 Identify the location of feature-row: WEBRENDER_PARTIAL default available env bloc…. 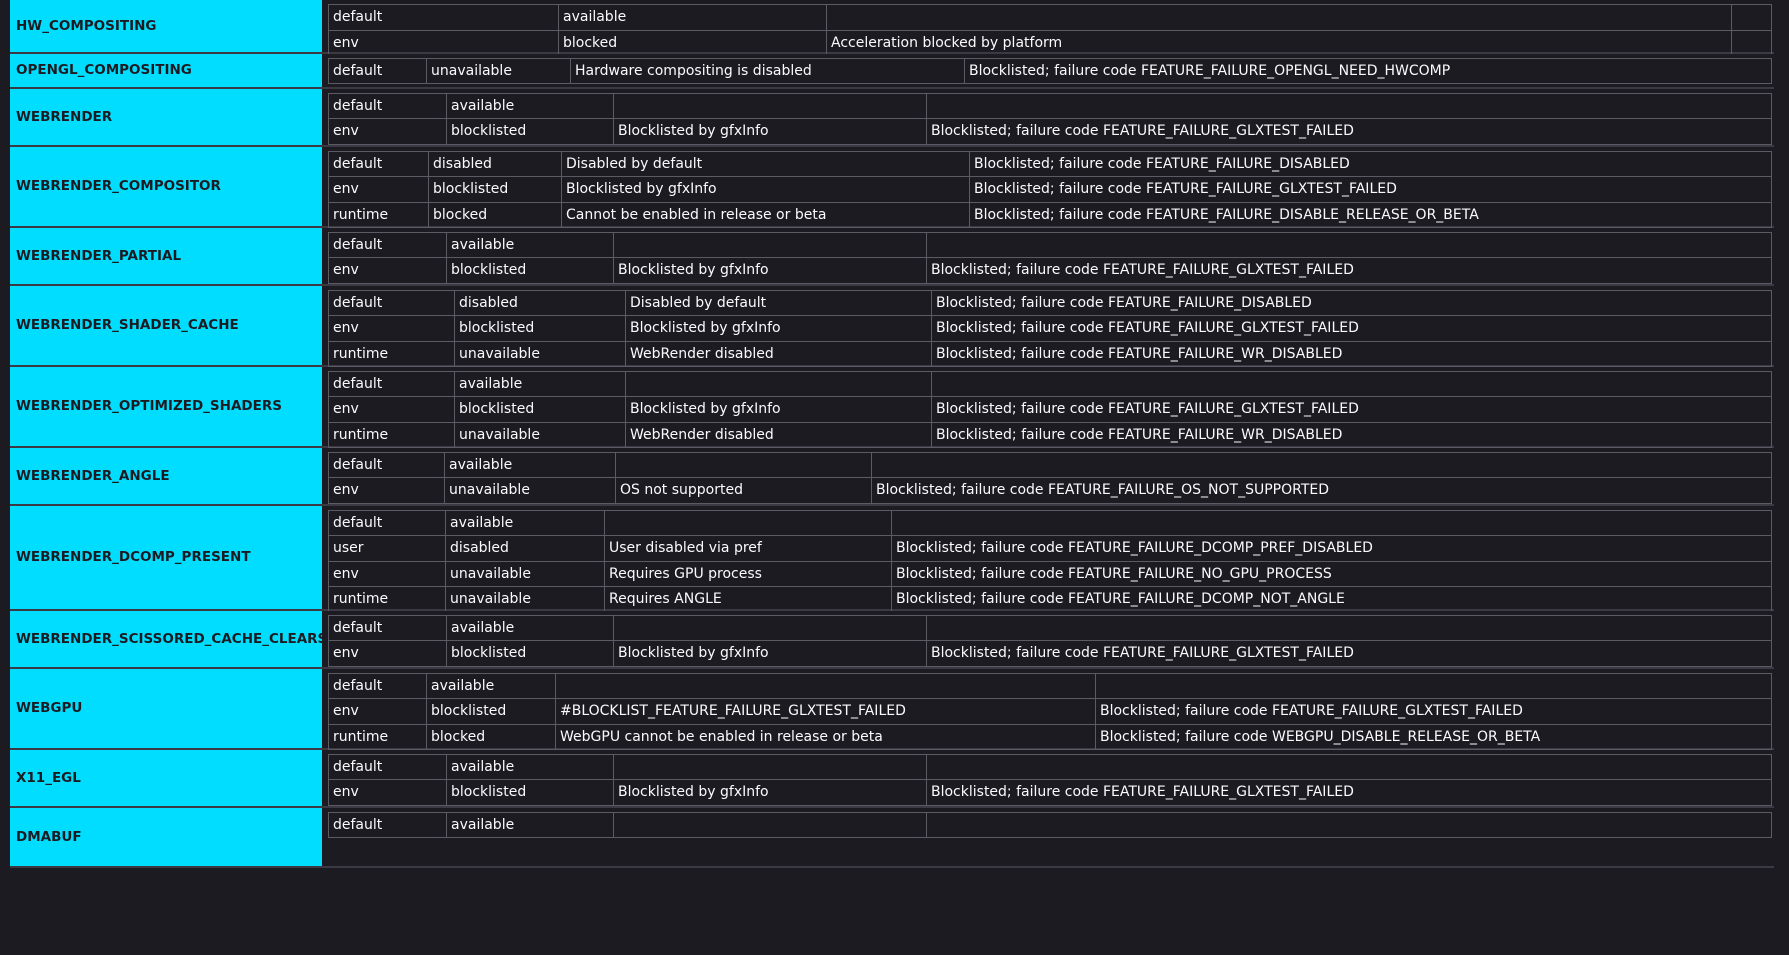
(894, 256).